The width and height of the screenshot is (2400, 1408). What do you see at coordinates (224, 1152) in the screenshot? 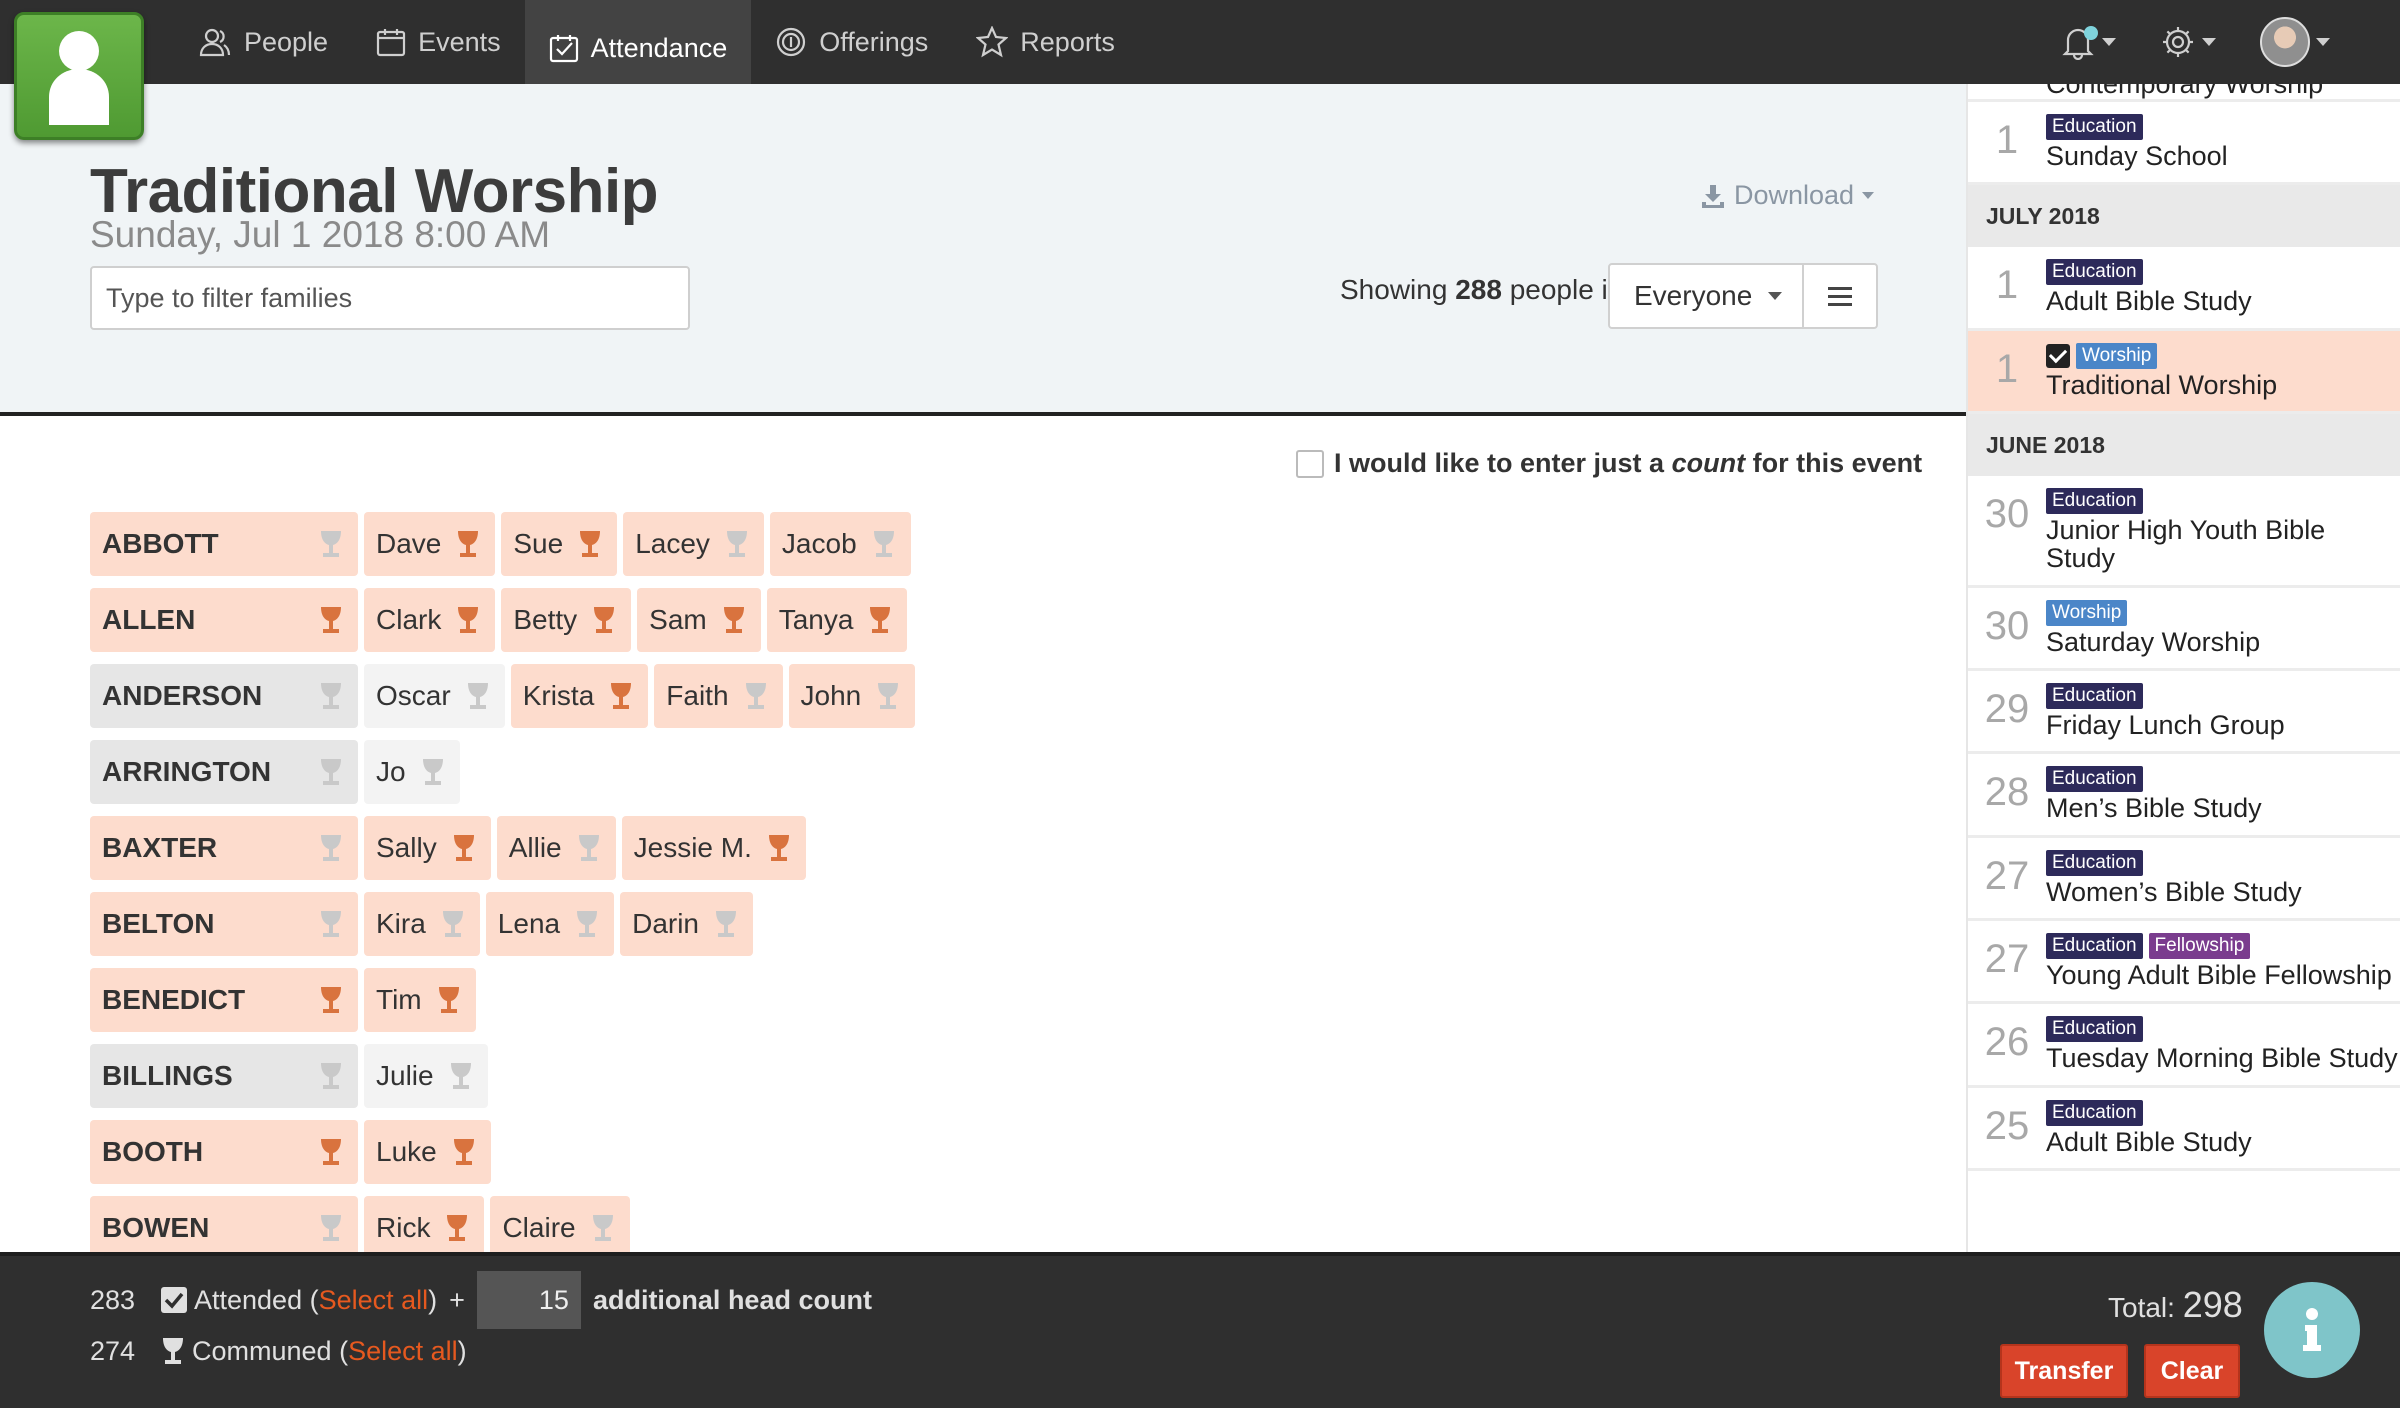
I see `family-name-cell: BOOTH` at bounding box center [224, 1152].